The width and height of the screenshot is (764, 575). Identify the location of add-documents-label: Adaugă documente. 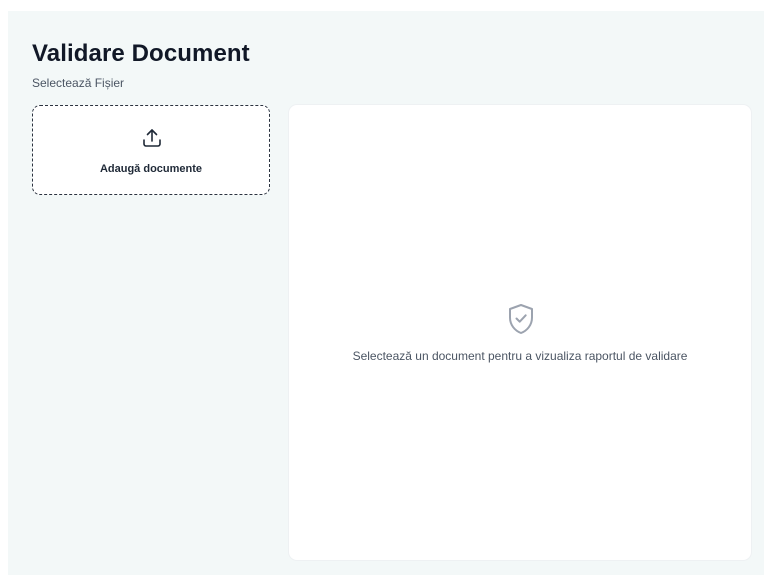
(151, 169).